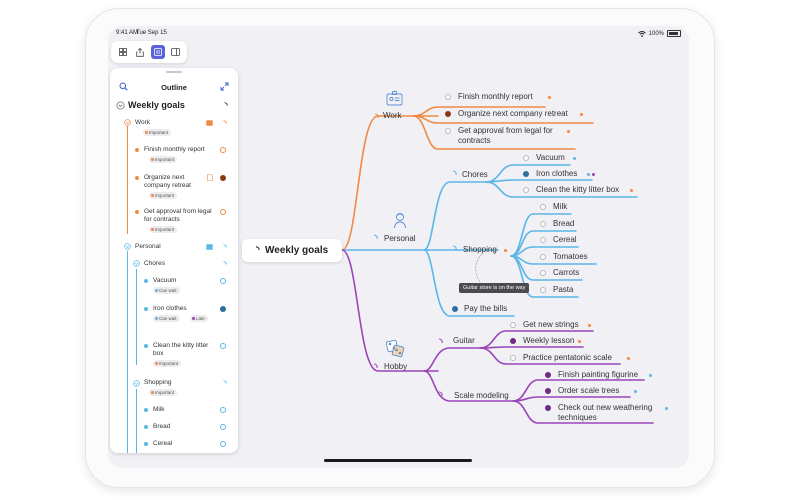 This screenshot has height=500, width=800. Describe the element at coordinates (375, 366) in the screenshot. I see `hobby-progress-icon` at that location.